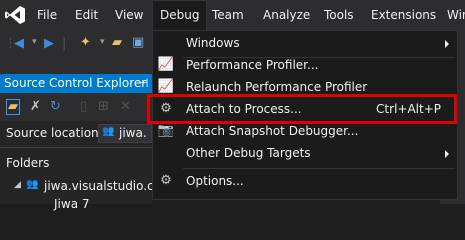 The image size is (465, 240). What do you see at coordinates (35, 106) in the screenshot?
I see `remove-icon: ✗` at bounding box center [35, 106].